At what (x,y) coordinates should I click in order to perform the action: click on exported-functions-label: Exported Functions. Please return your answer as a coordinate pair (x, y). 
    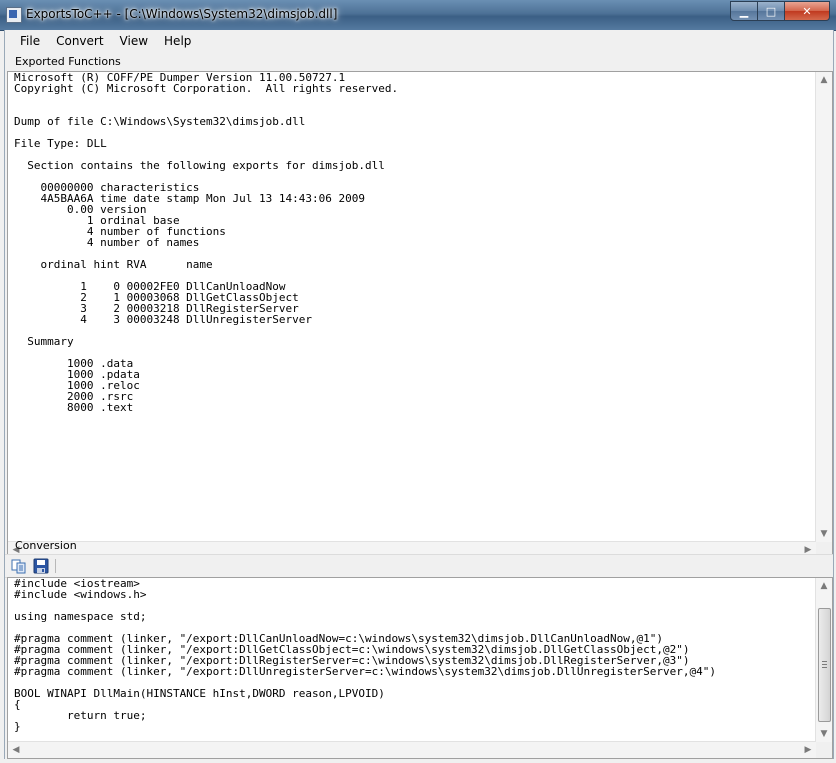
    Looking at the image, I should click on (68, 61).